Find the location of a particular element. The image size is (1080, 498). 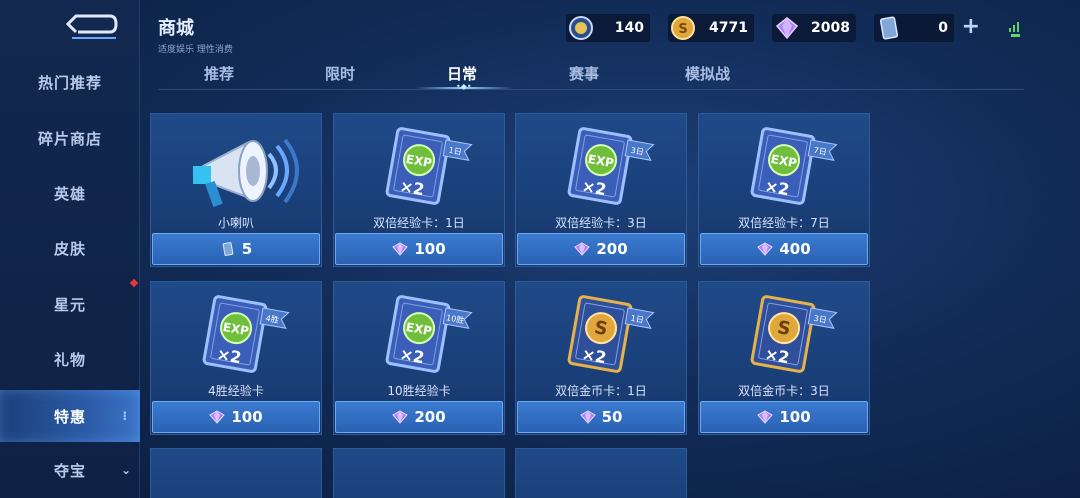

sidebar-item-label: 皮肤 is located at coordinates (69, 248).